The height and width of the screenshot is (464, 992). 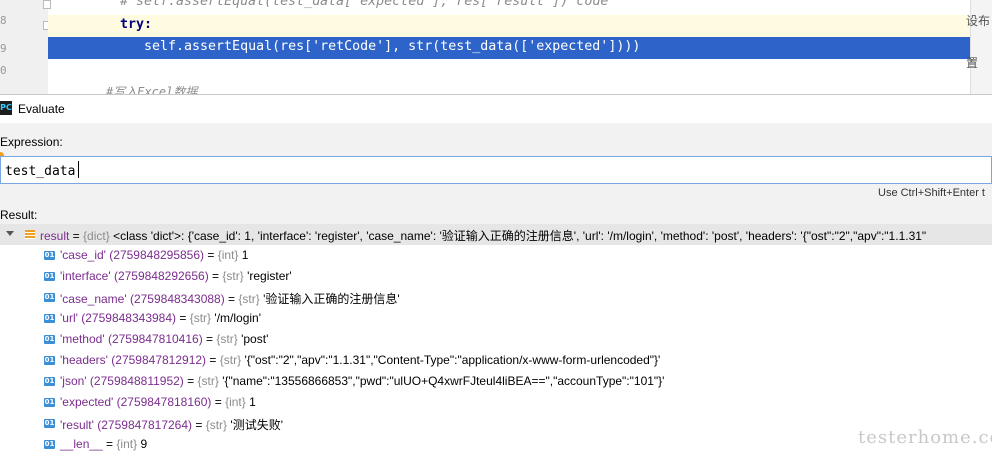 I want to click on var-name: result, so click(x=55, y=236).